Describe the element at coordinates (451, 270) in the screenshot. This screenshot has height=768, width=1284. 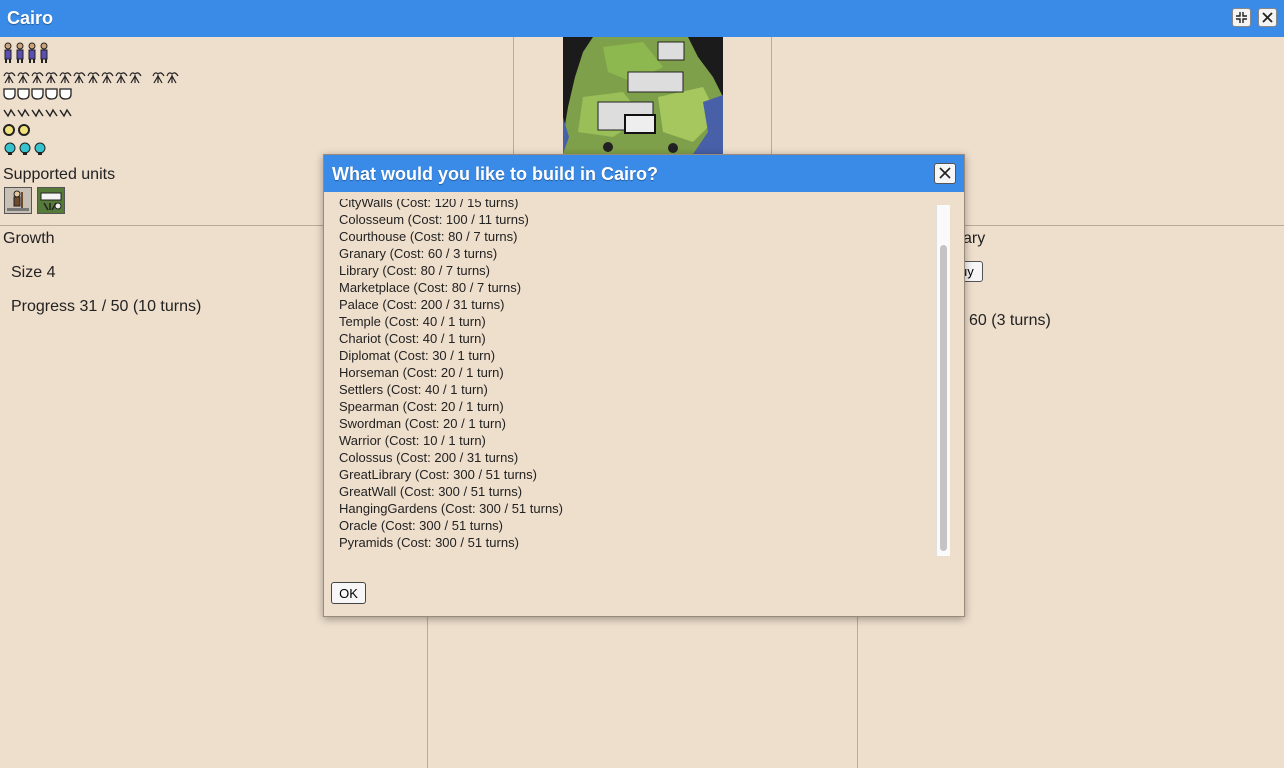
I see `build-option: Library (Cost: 80 / 7 turns)` at that location.